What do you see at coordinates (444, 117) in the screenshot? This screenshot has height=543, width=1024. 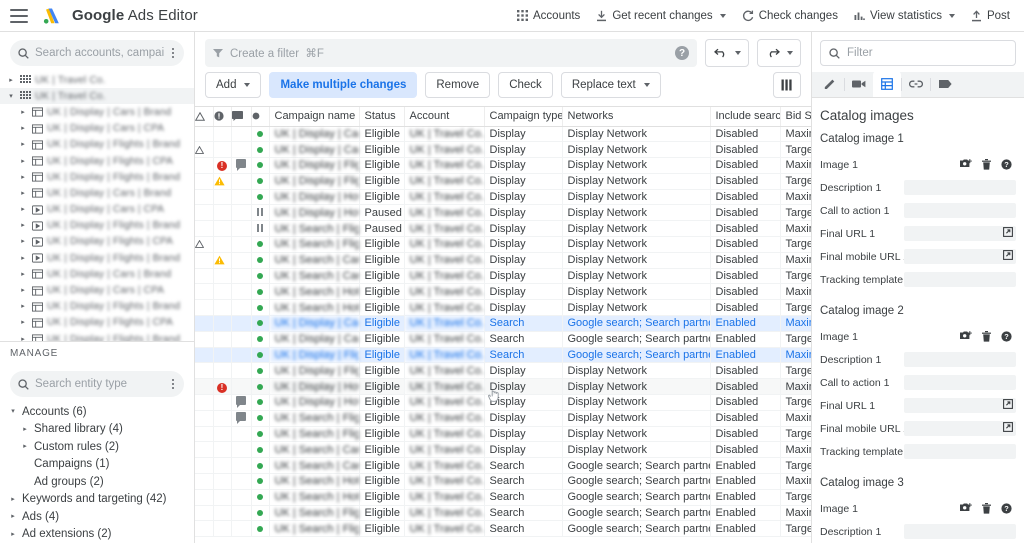 I see `column-header-account: Account` at bounding box center [444, 117].